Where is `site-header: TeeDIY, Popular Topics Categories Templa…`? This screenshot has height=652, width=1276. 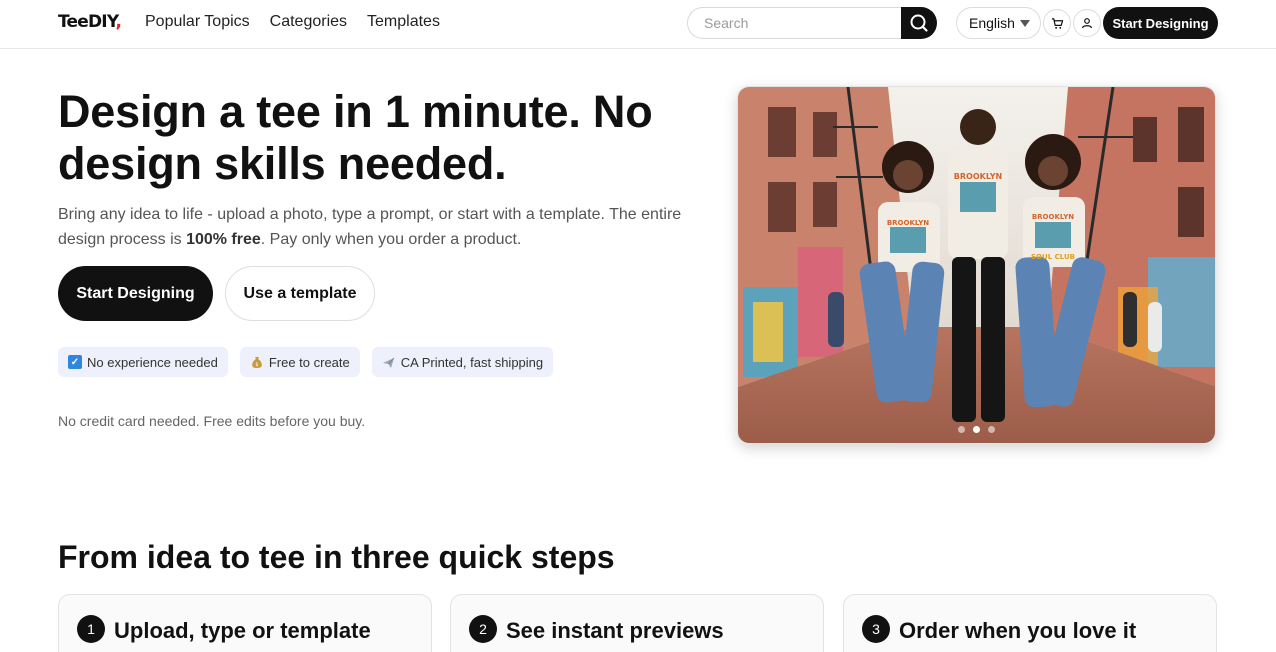
site-header: TeeDIY, Popular Topics Categories Templa… is located at coordinates (638, 24).